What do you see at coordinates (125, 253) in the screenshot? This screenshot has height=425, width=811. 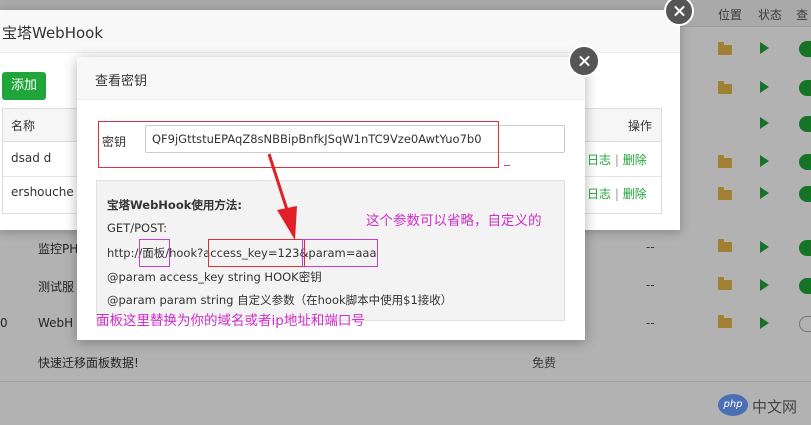 I see `url-prefix: http://` at bounding box center [125, 253].